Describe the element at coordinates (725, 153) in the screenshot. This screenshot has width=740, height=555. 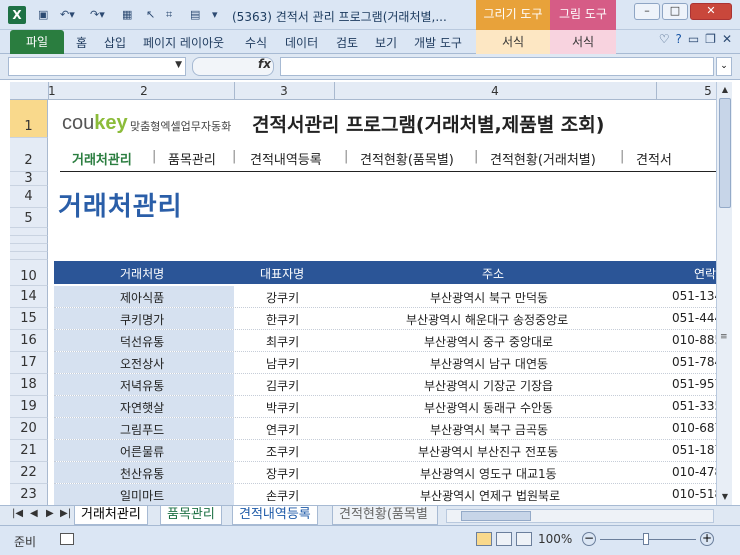
I see `scroll-thumb` at that location.